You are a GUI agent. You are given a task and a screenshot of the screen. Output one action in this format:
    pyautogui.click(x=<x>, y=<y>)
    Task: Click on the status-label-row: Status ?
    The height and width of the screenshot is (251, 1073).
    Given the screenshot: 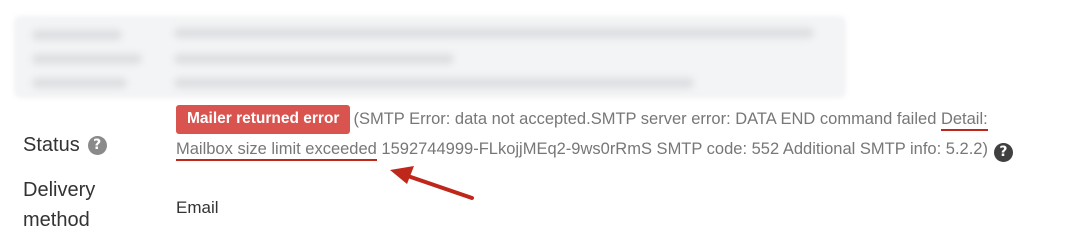 What is the action you would take?
    pyautogui.click(x=65, y=145)
    